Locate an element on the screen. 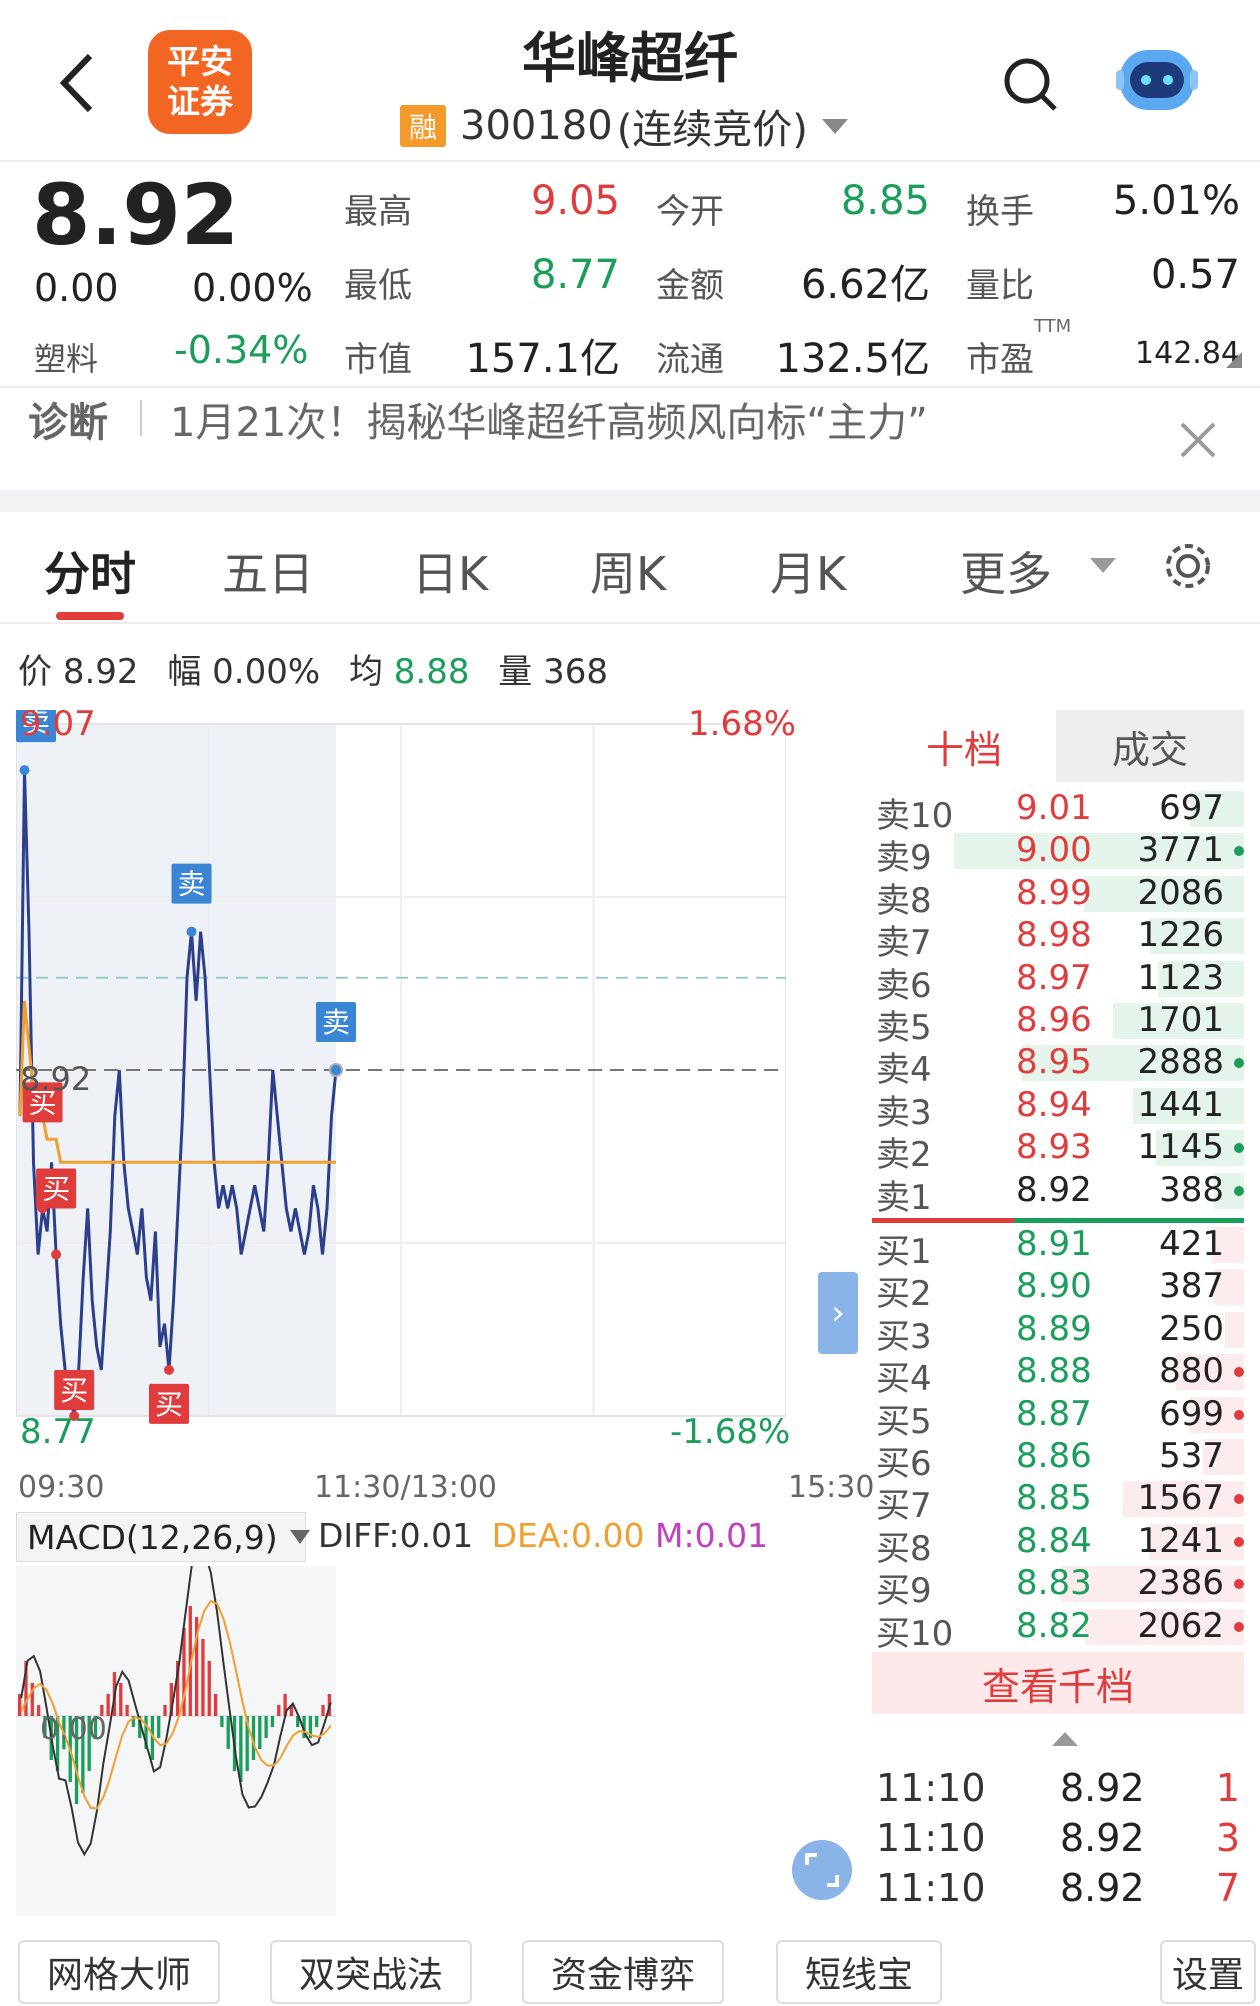 This screenshot has height=2006, width=1260. collapse-up-icon is located at coordinates (1065, 1739).